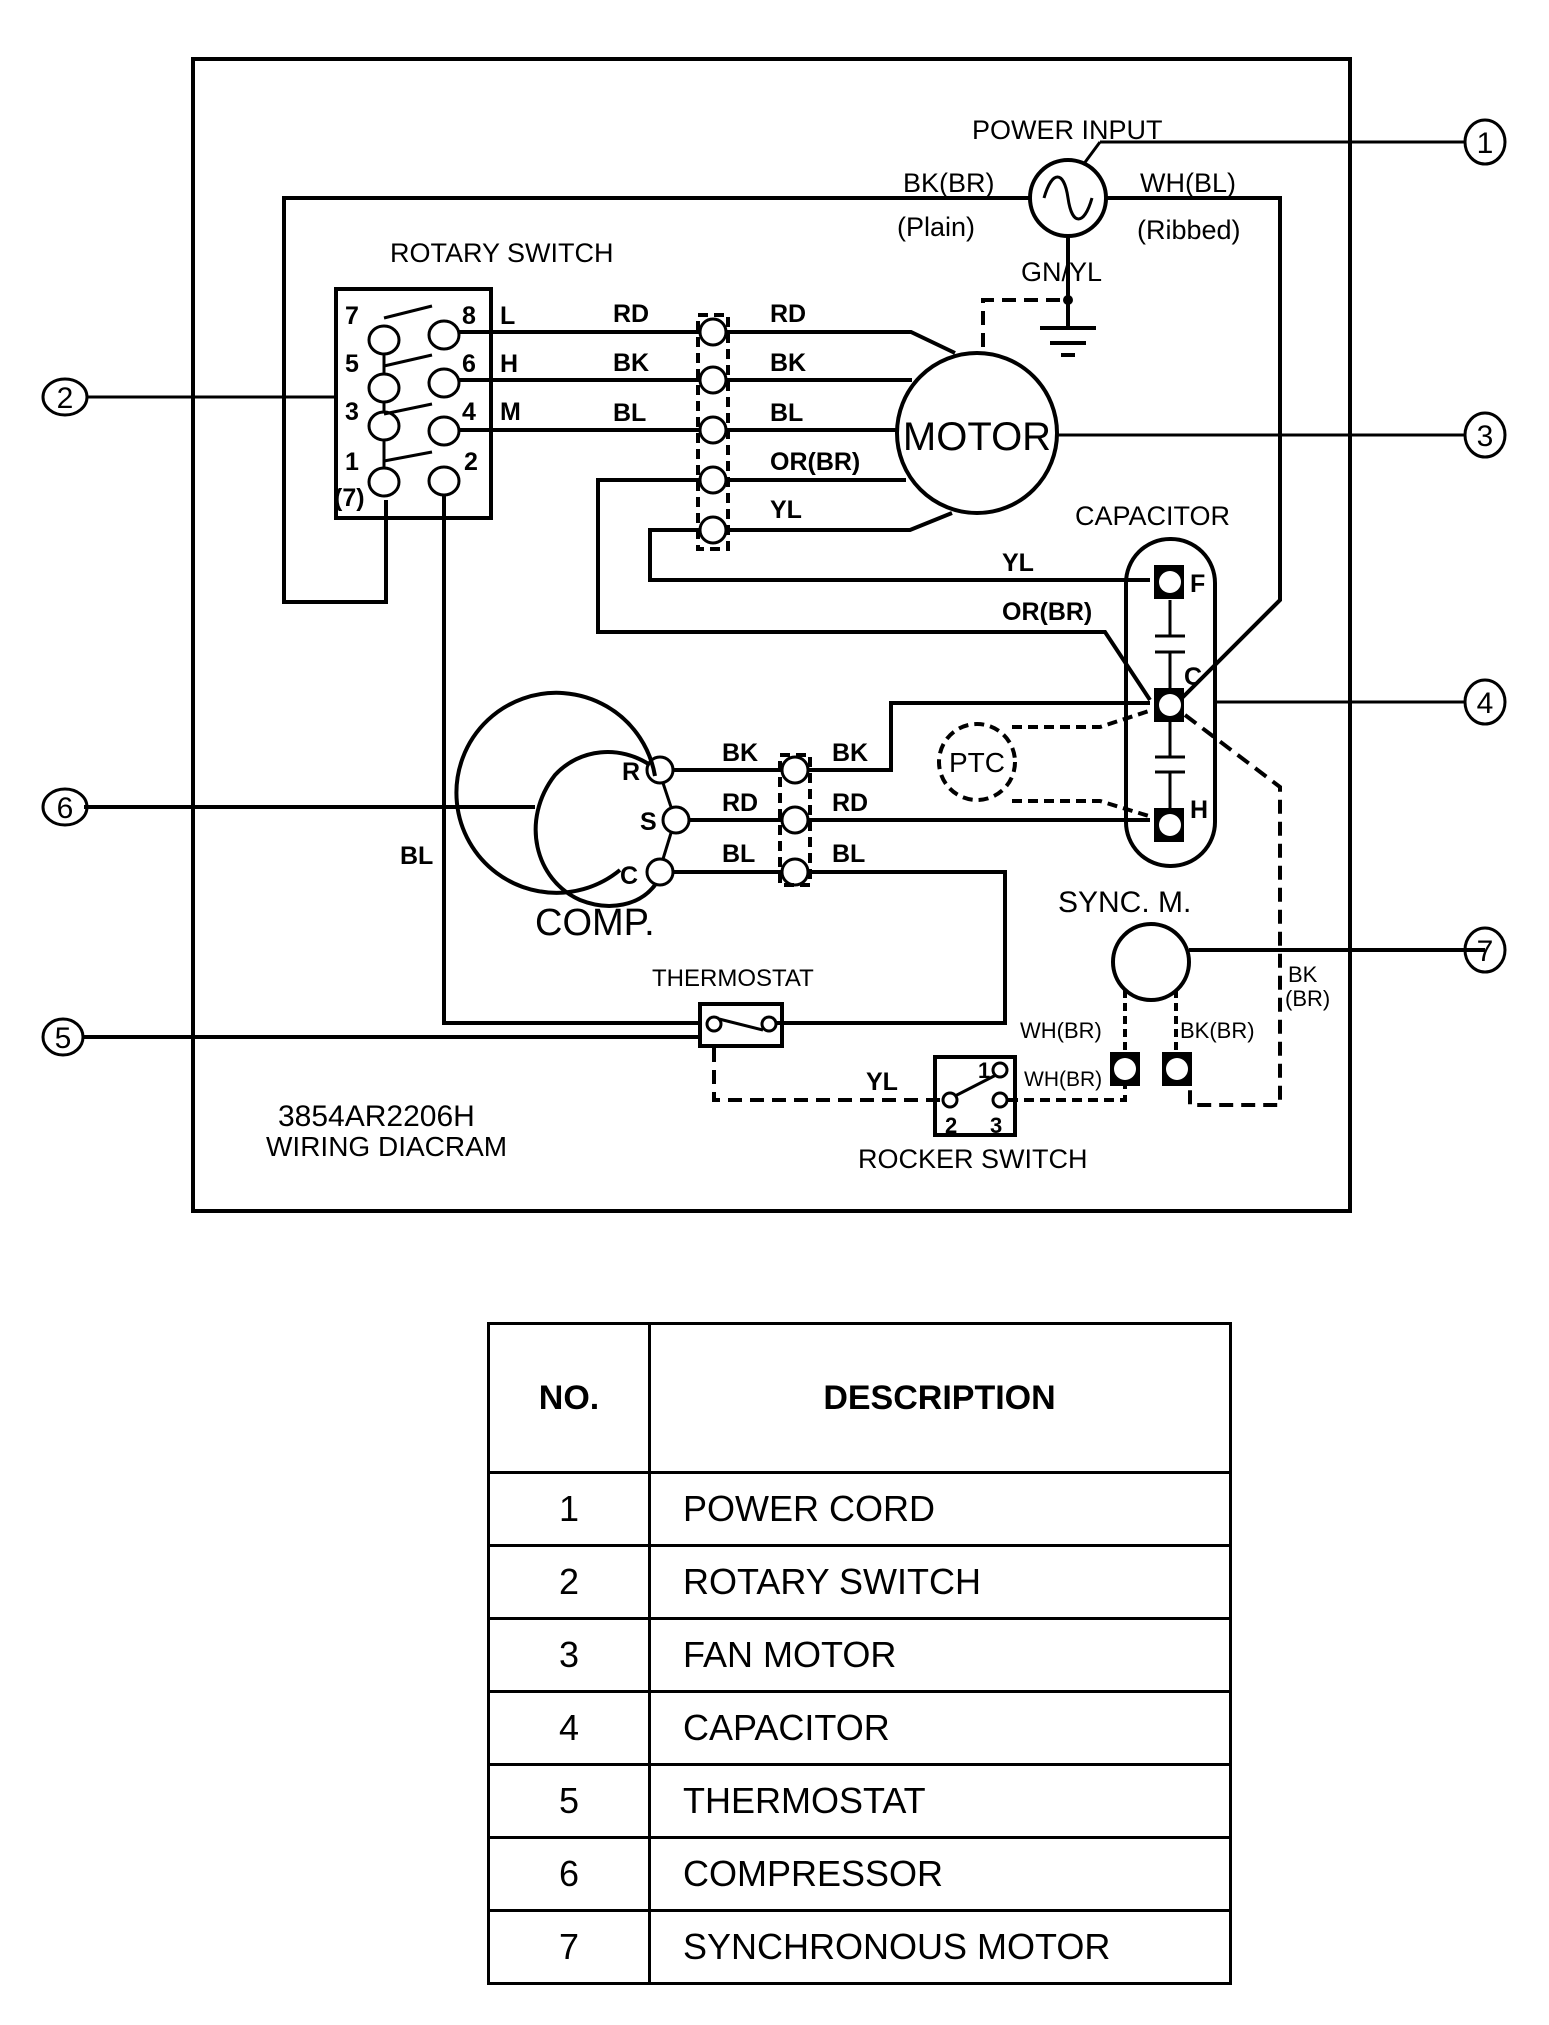 The width and height of the screenshot is (1549, 2025). Describe the element at coordinates (376, 1116) in the screenshot. I see `model-number: 3854AR2206H` at that location.